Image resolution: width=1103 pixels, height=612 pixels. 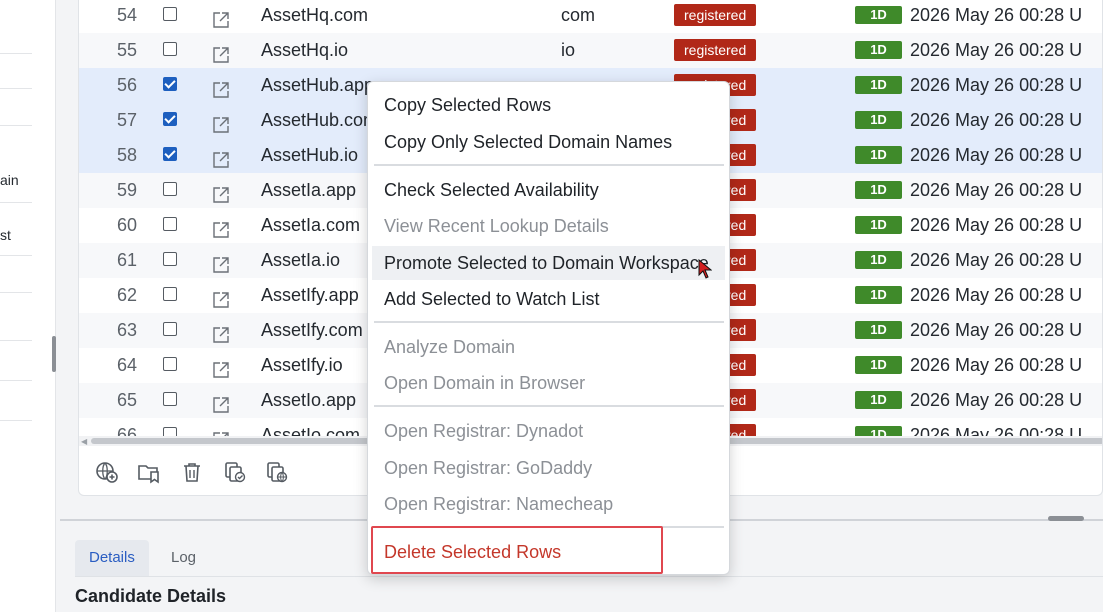 What do you see at coordinates (305, 50) in the screenshot?
I see `domain-name: AssetHq.io` at bounding box center [305, 50].